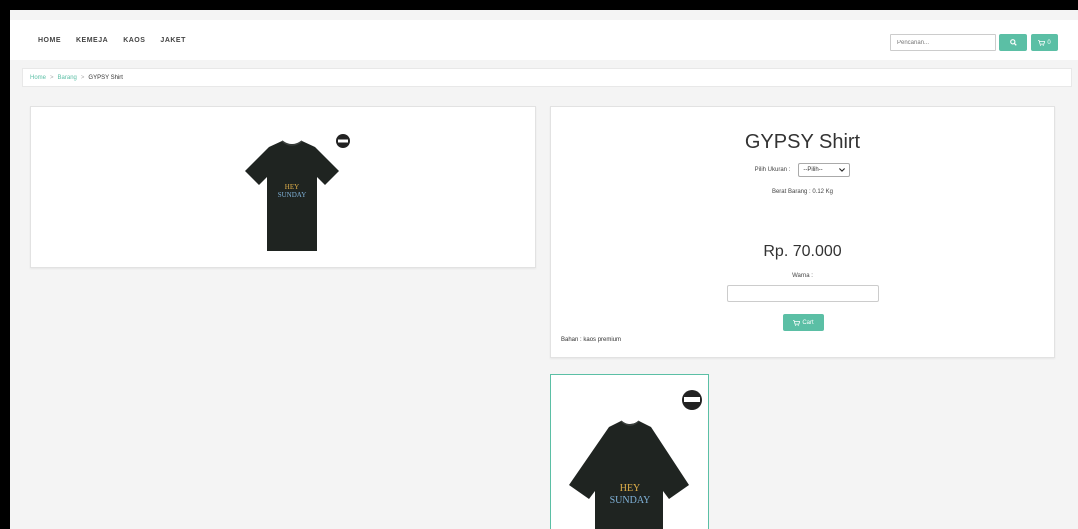  What do you see at coordinates (591, 340) in the screenshot?
I see `product-material: Bahan : kaos premium` at bounding box center [591, 340].